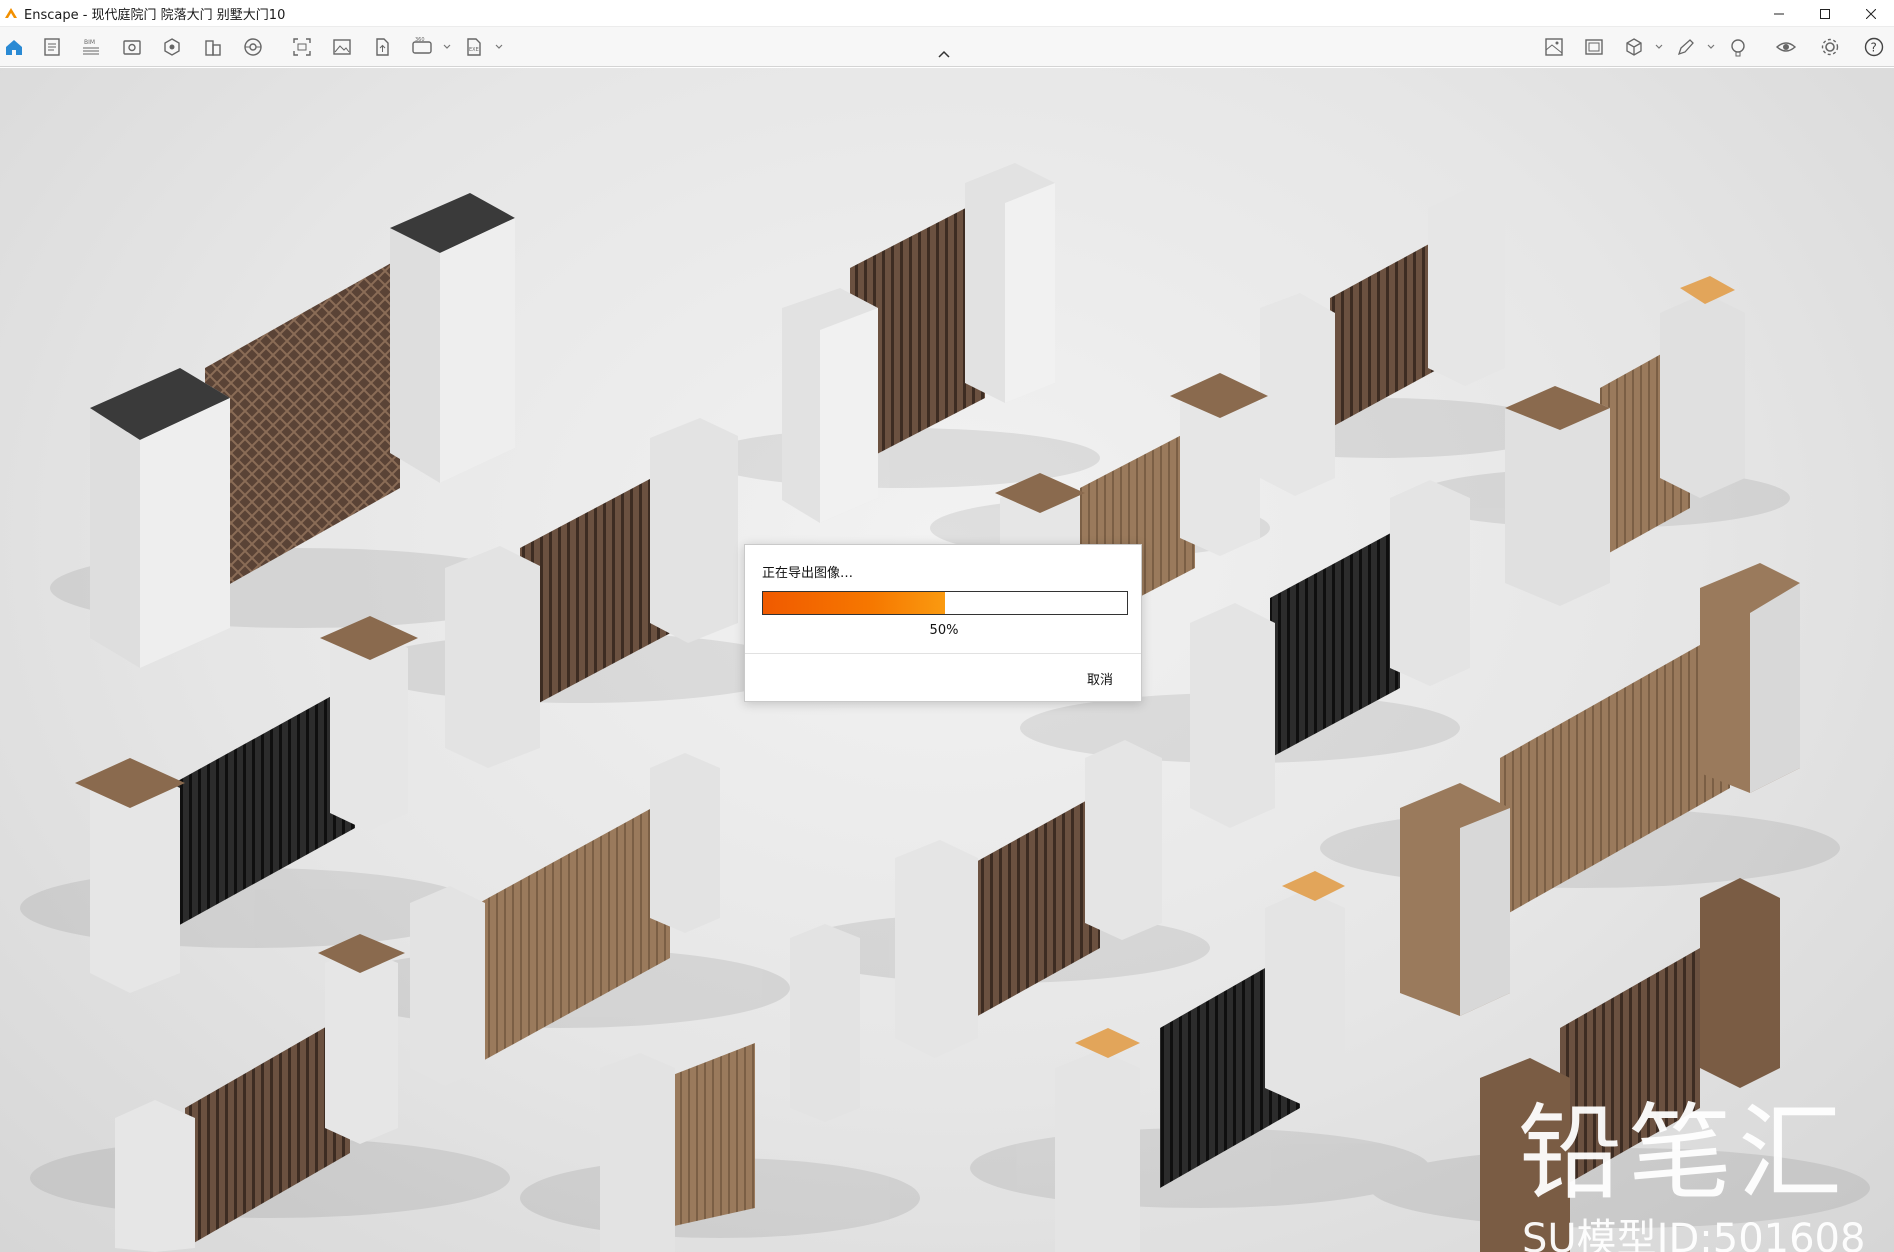 The height and width of the screenshot is (1252, 1894). I want to click on object-button, so click(172, 47).